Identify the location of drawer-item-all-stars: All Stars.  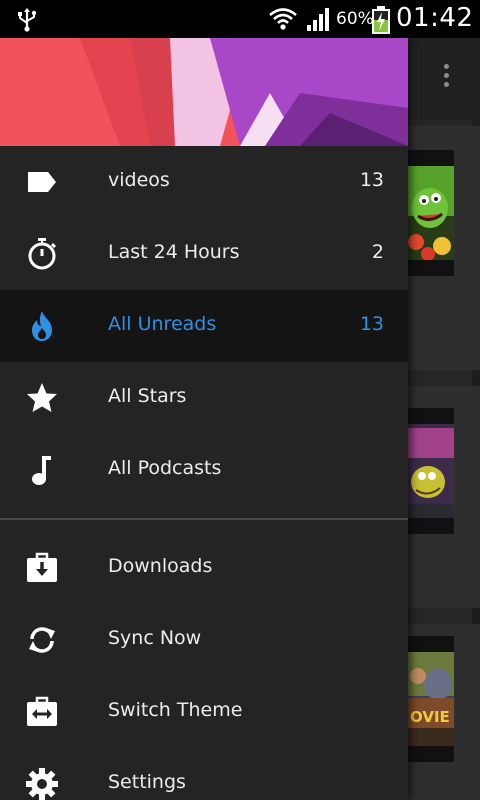
(204, 398).